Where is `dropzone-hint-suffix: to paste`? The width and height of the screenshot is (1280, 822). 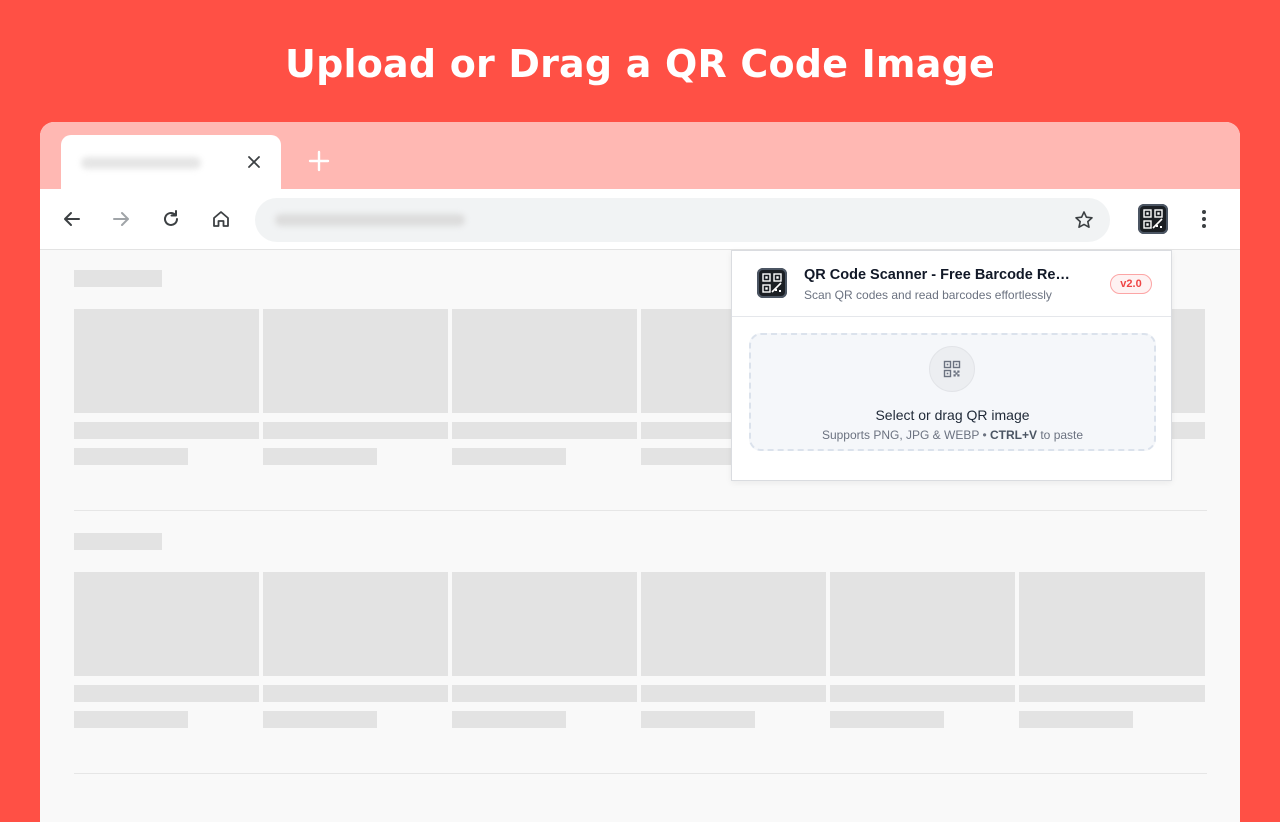
dropzone-hint-suffix: to paste is located at coordinates (1060, 435).